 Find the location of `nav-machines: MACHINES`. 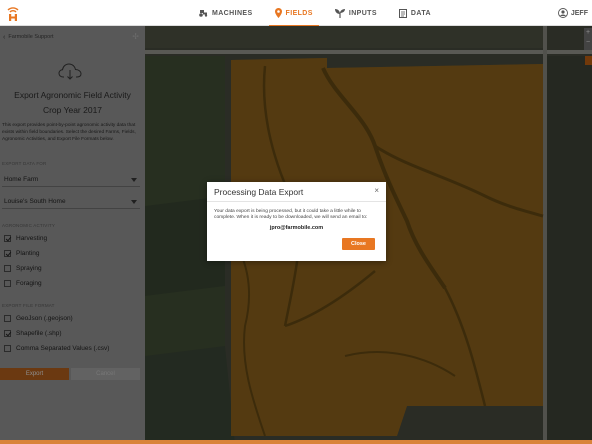

nav-machines: MACHINES is located at coordinates (225, 13).